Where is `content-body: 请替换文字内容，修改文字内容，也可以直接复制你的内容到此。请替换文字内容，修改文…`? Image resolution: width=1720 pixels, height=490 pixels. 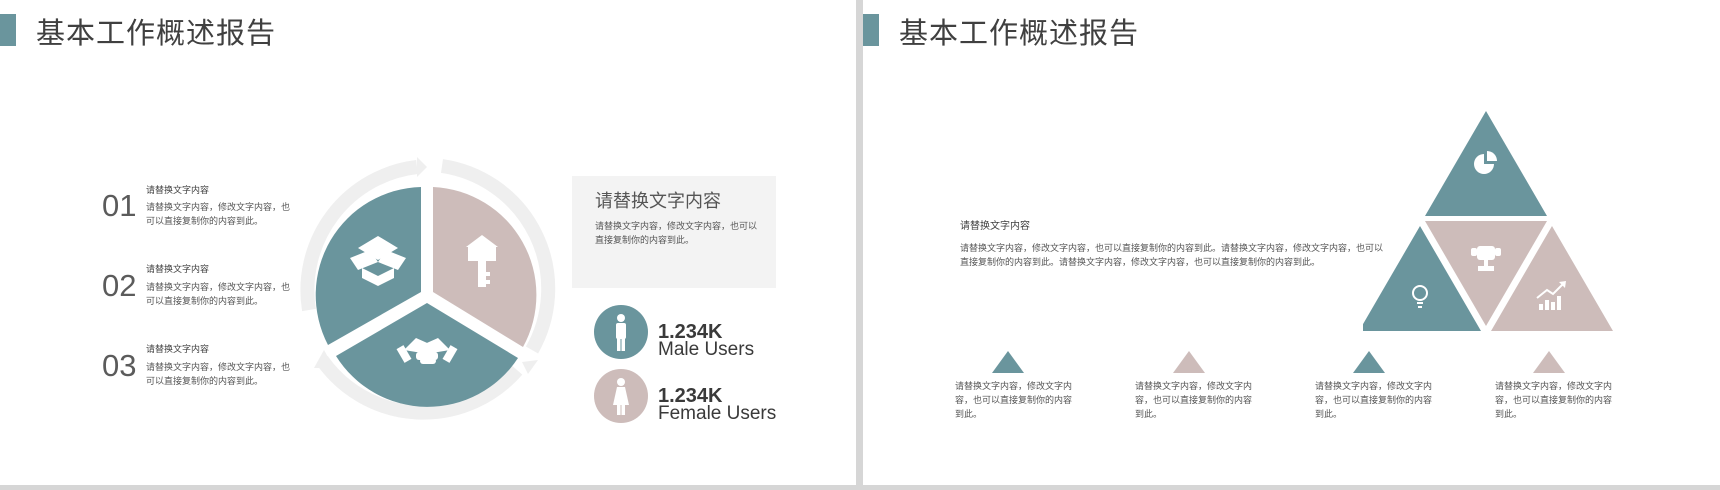
content-body: 请替换文字内容，修改文字内容，也可以直接复制你的内容到此。请替换文字内容，修改文… is located at coordinates (1172, 256).